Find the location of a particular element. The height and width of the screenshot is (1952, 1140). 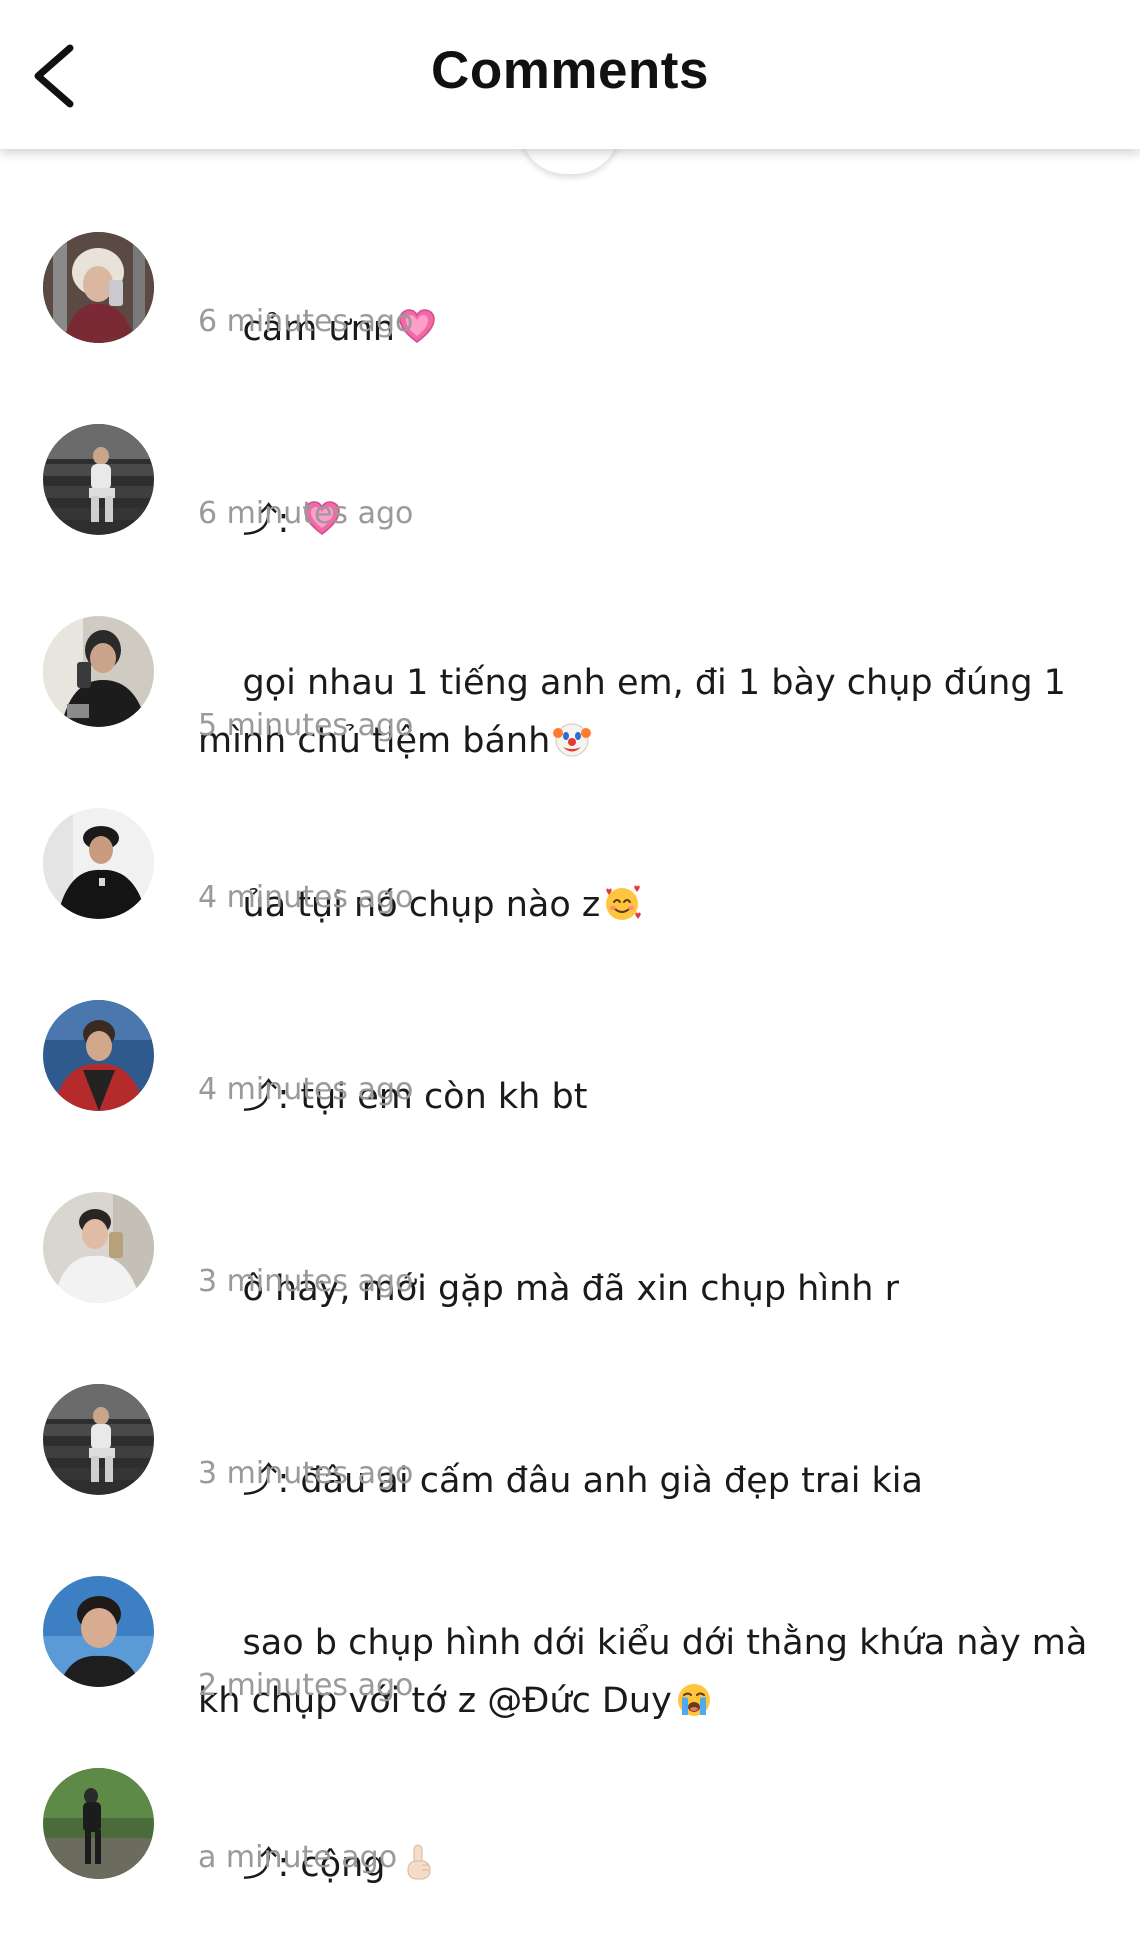

comment-item: ⤴: 6 minutes ago is located at coordinates (570, 484).